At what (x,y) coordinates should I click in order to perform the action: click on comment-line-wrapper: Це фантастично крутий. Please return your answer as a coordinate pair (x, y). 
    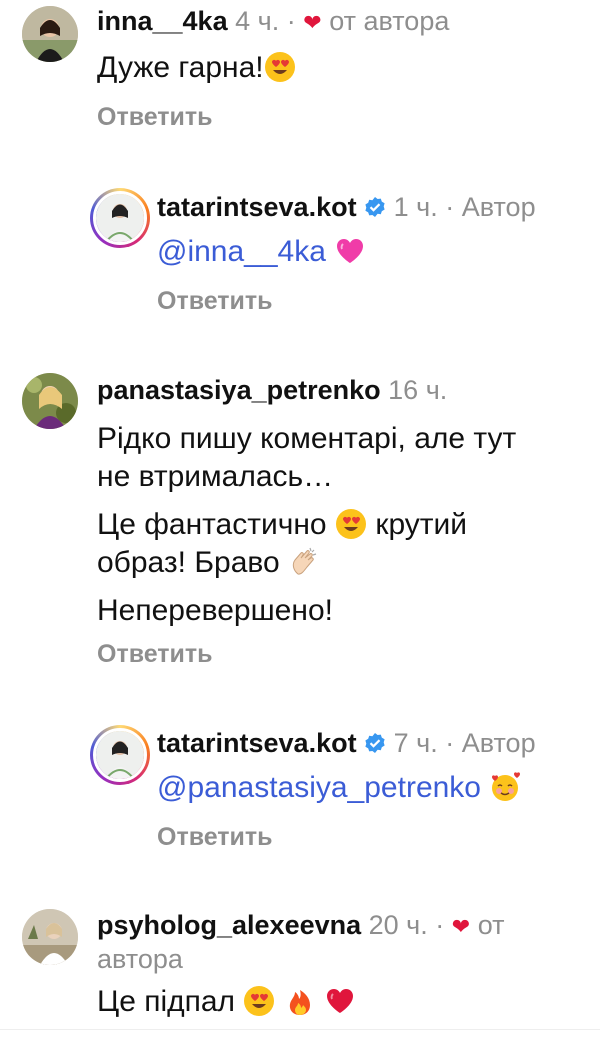
    Looking at the image, I should click on (337, 525).